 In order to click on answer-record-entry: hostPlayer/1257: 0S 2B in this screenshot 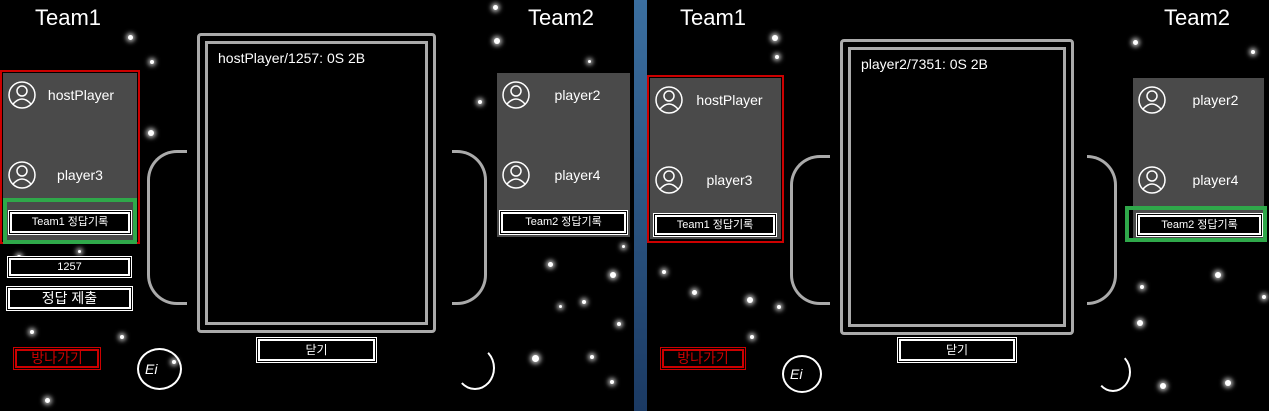, I will do `click(292, 58)`.